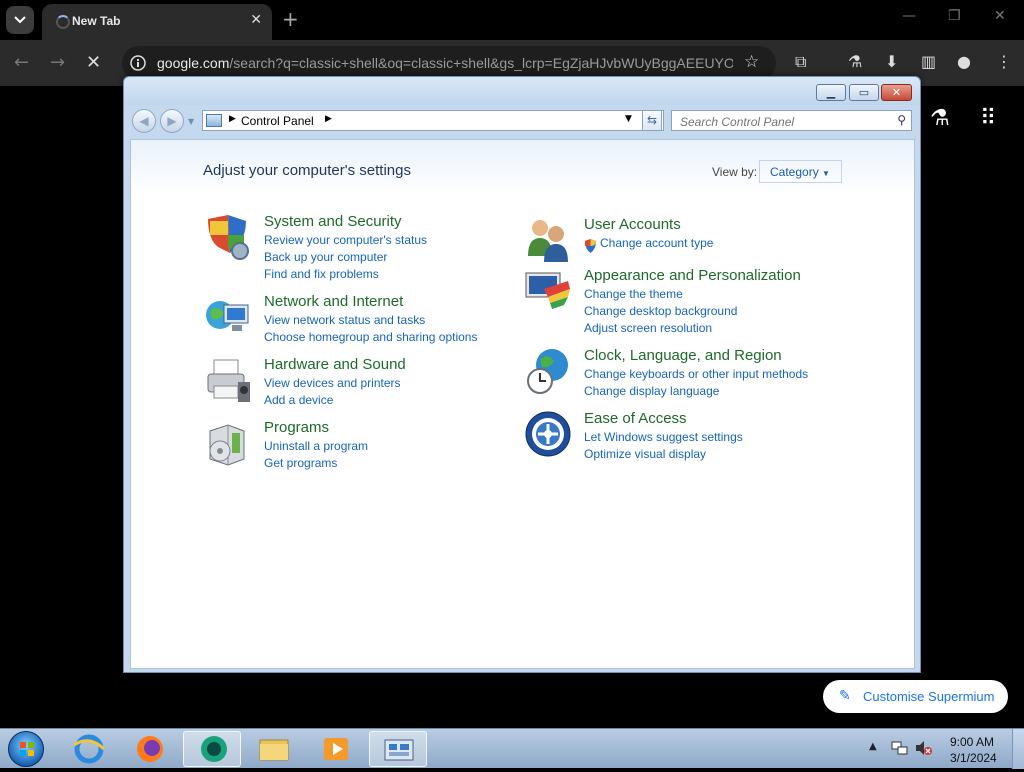 The image size is (1024, 772). What do you see at coordinates (873, 746) in the screenshot?
I see `show-hidden-icons-icon: ▲` at bounding box center [873, 746].